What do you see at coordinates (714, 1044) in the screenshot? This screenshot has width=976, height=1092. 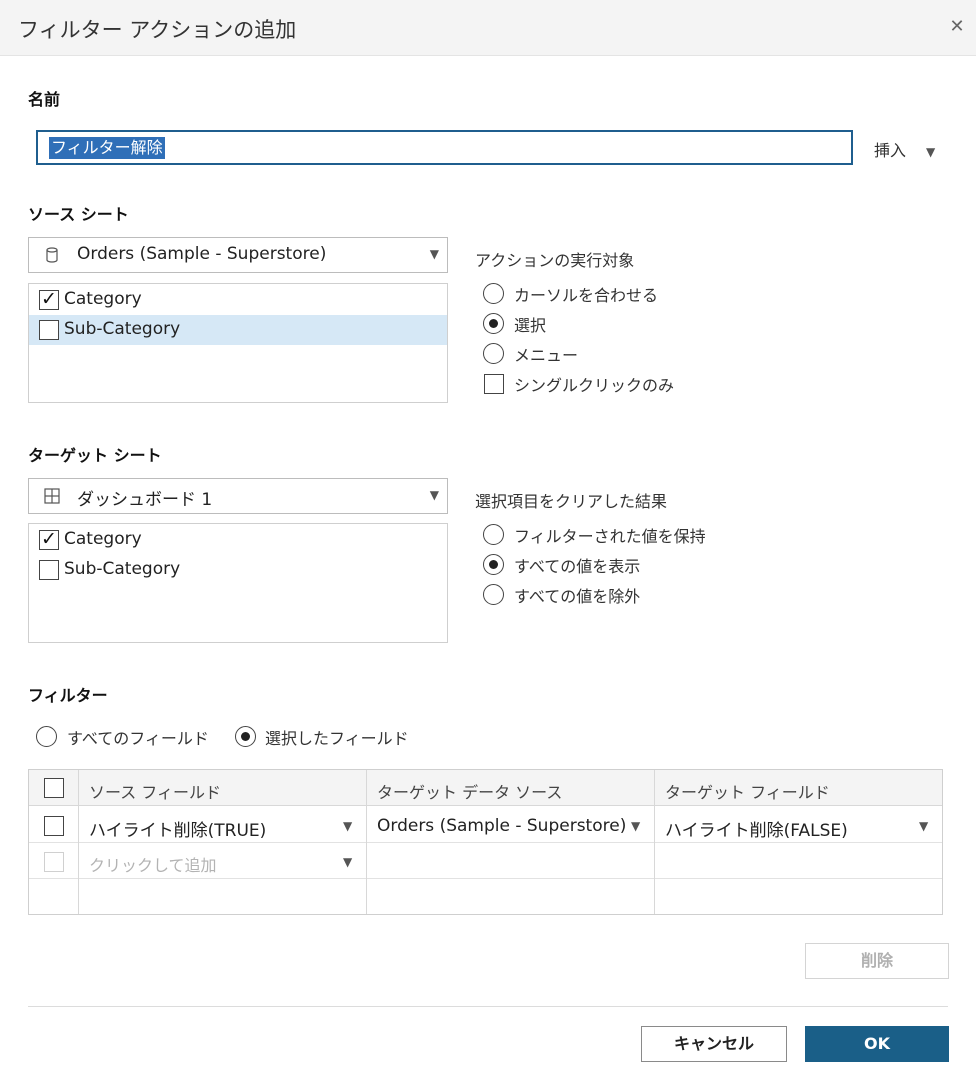 I see `cancel-button: キャンセル` at bounding box center [714, 1044].